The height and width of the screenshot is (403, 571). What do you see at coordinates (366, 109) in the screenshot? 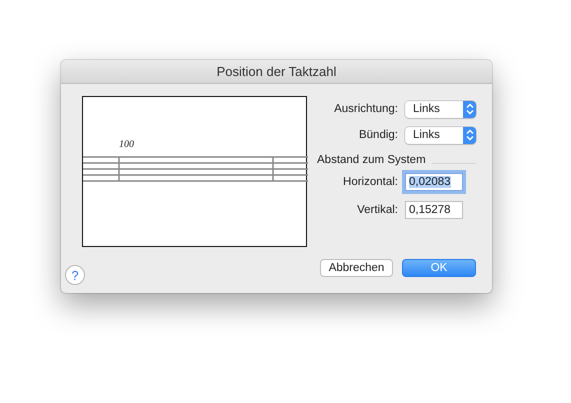
I see `field-label: Ausrichtung:` at bounding box center [366, 109].